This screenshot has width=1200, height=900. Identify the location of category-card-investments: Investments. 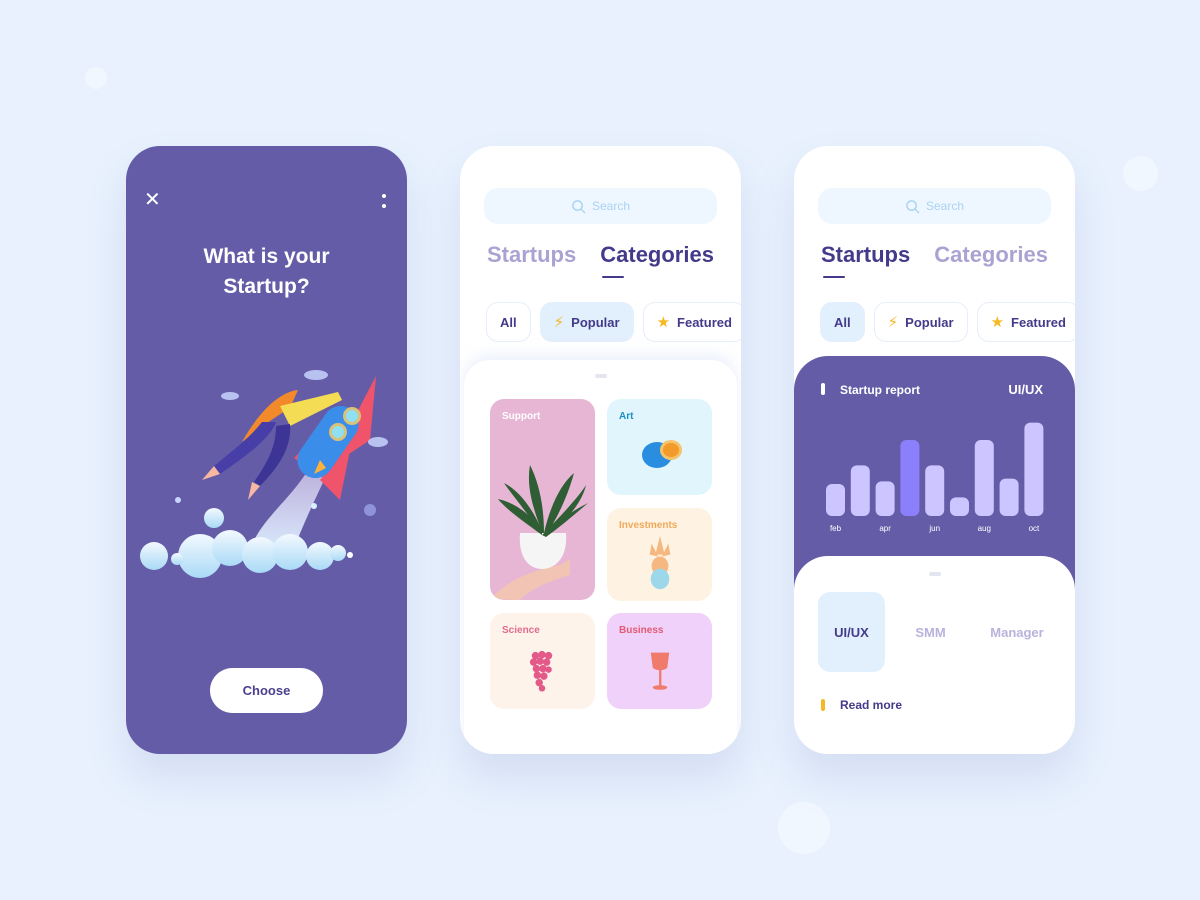
(659, 554).